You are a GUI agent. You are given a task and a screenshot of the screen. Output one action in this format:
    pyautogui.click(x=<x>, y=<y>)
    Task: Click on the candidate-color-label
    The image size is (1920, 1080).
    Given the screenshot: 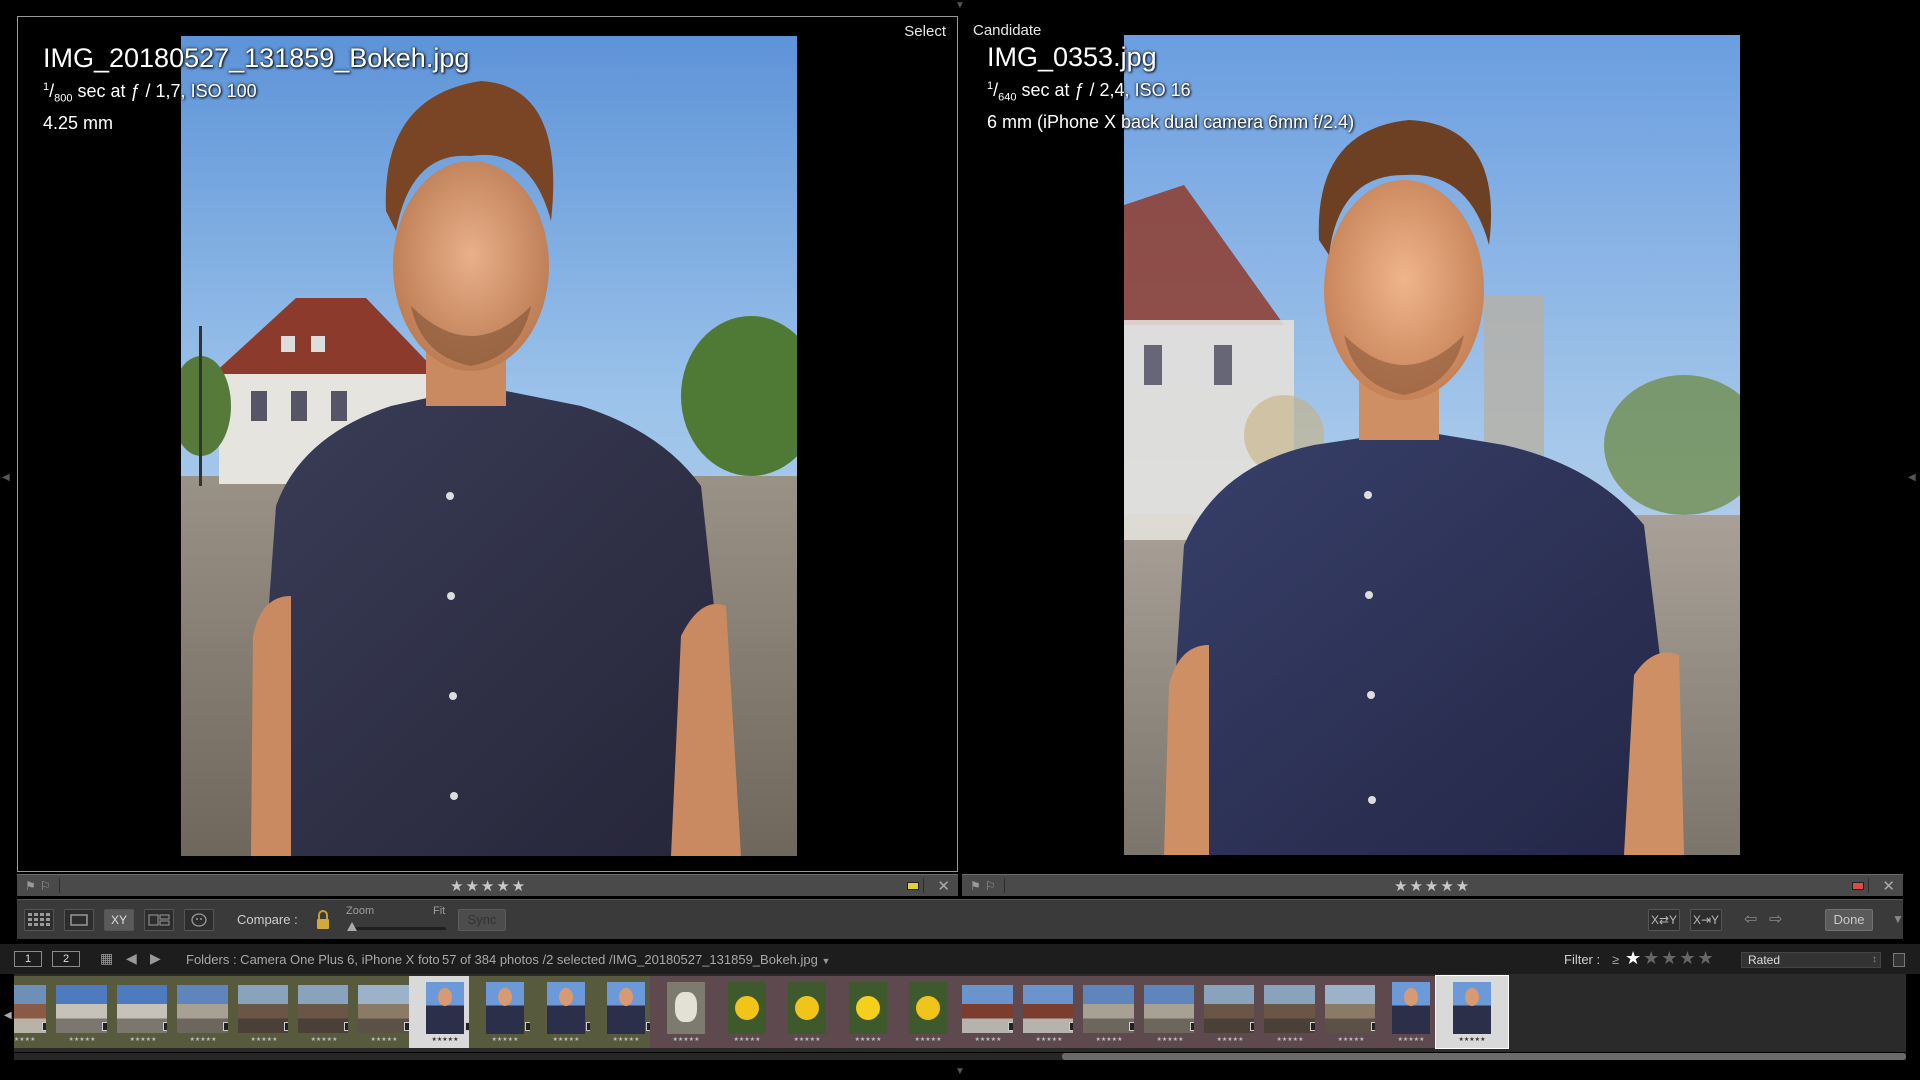 What is the action you would take?
    pyautogui.click(x=1858, y=886)
    